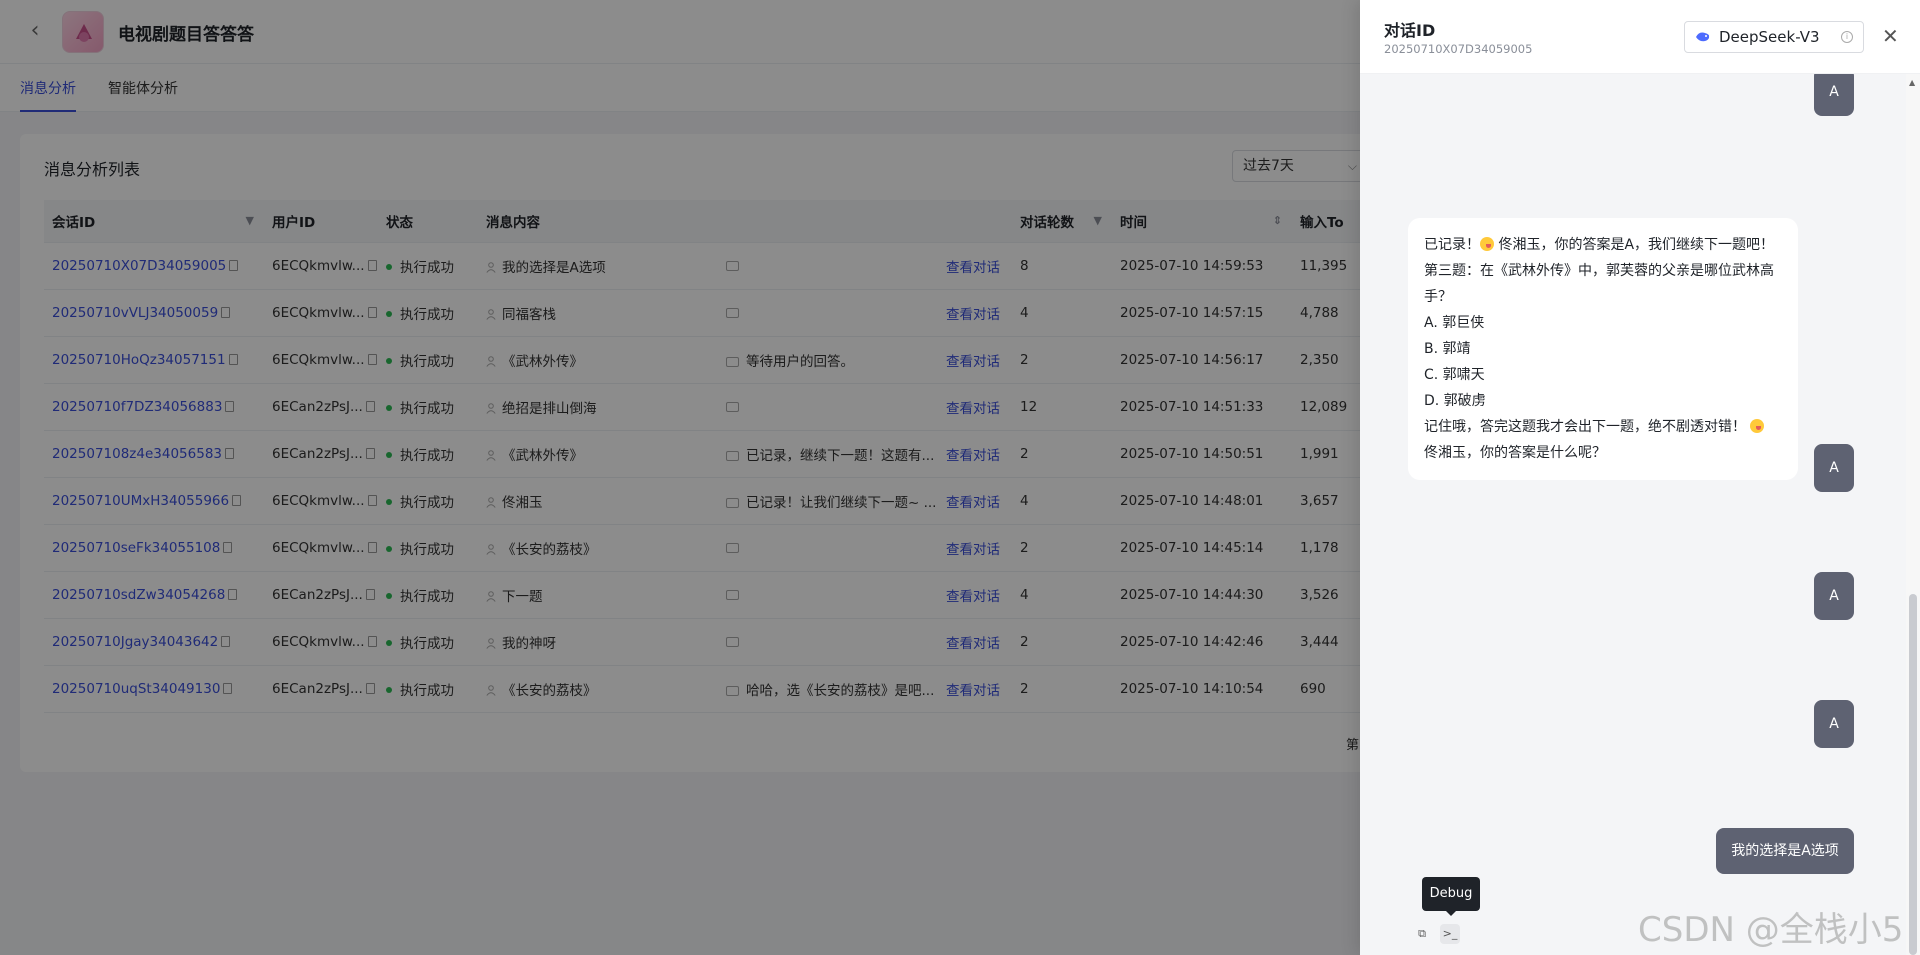 The height and width of the screenshot is (955, 1920). I want to click on watermark: CSDN @全栈小5, so click(1771, 930).